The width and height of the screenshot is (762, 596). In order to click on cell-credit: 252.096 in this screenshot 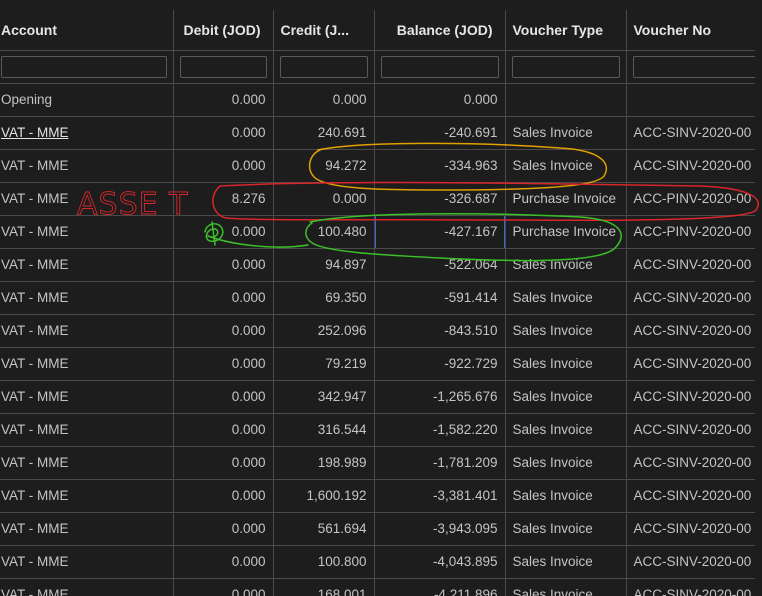, I will do `click(324, 331)`.